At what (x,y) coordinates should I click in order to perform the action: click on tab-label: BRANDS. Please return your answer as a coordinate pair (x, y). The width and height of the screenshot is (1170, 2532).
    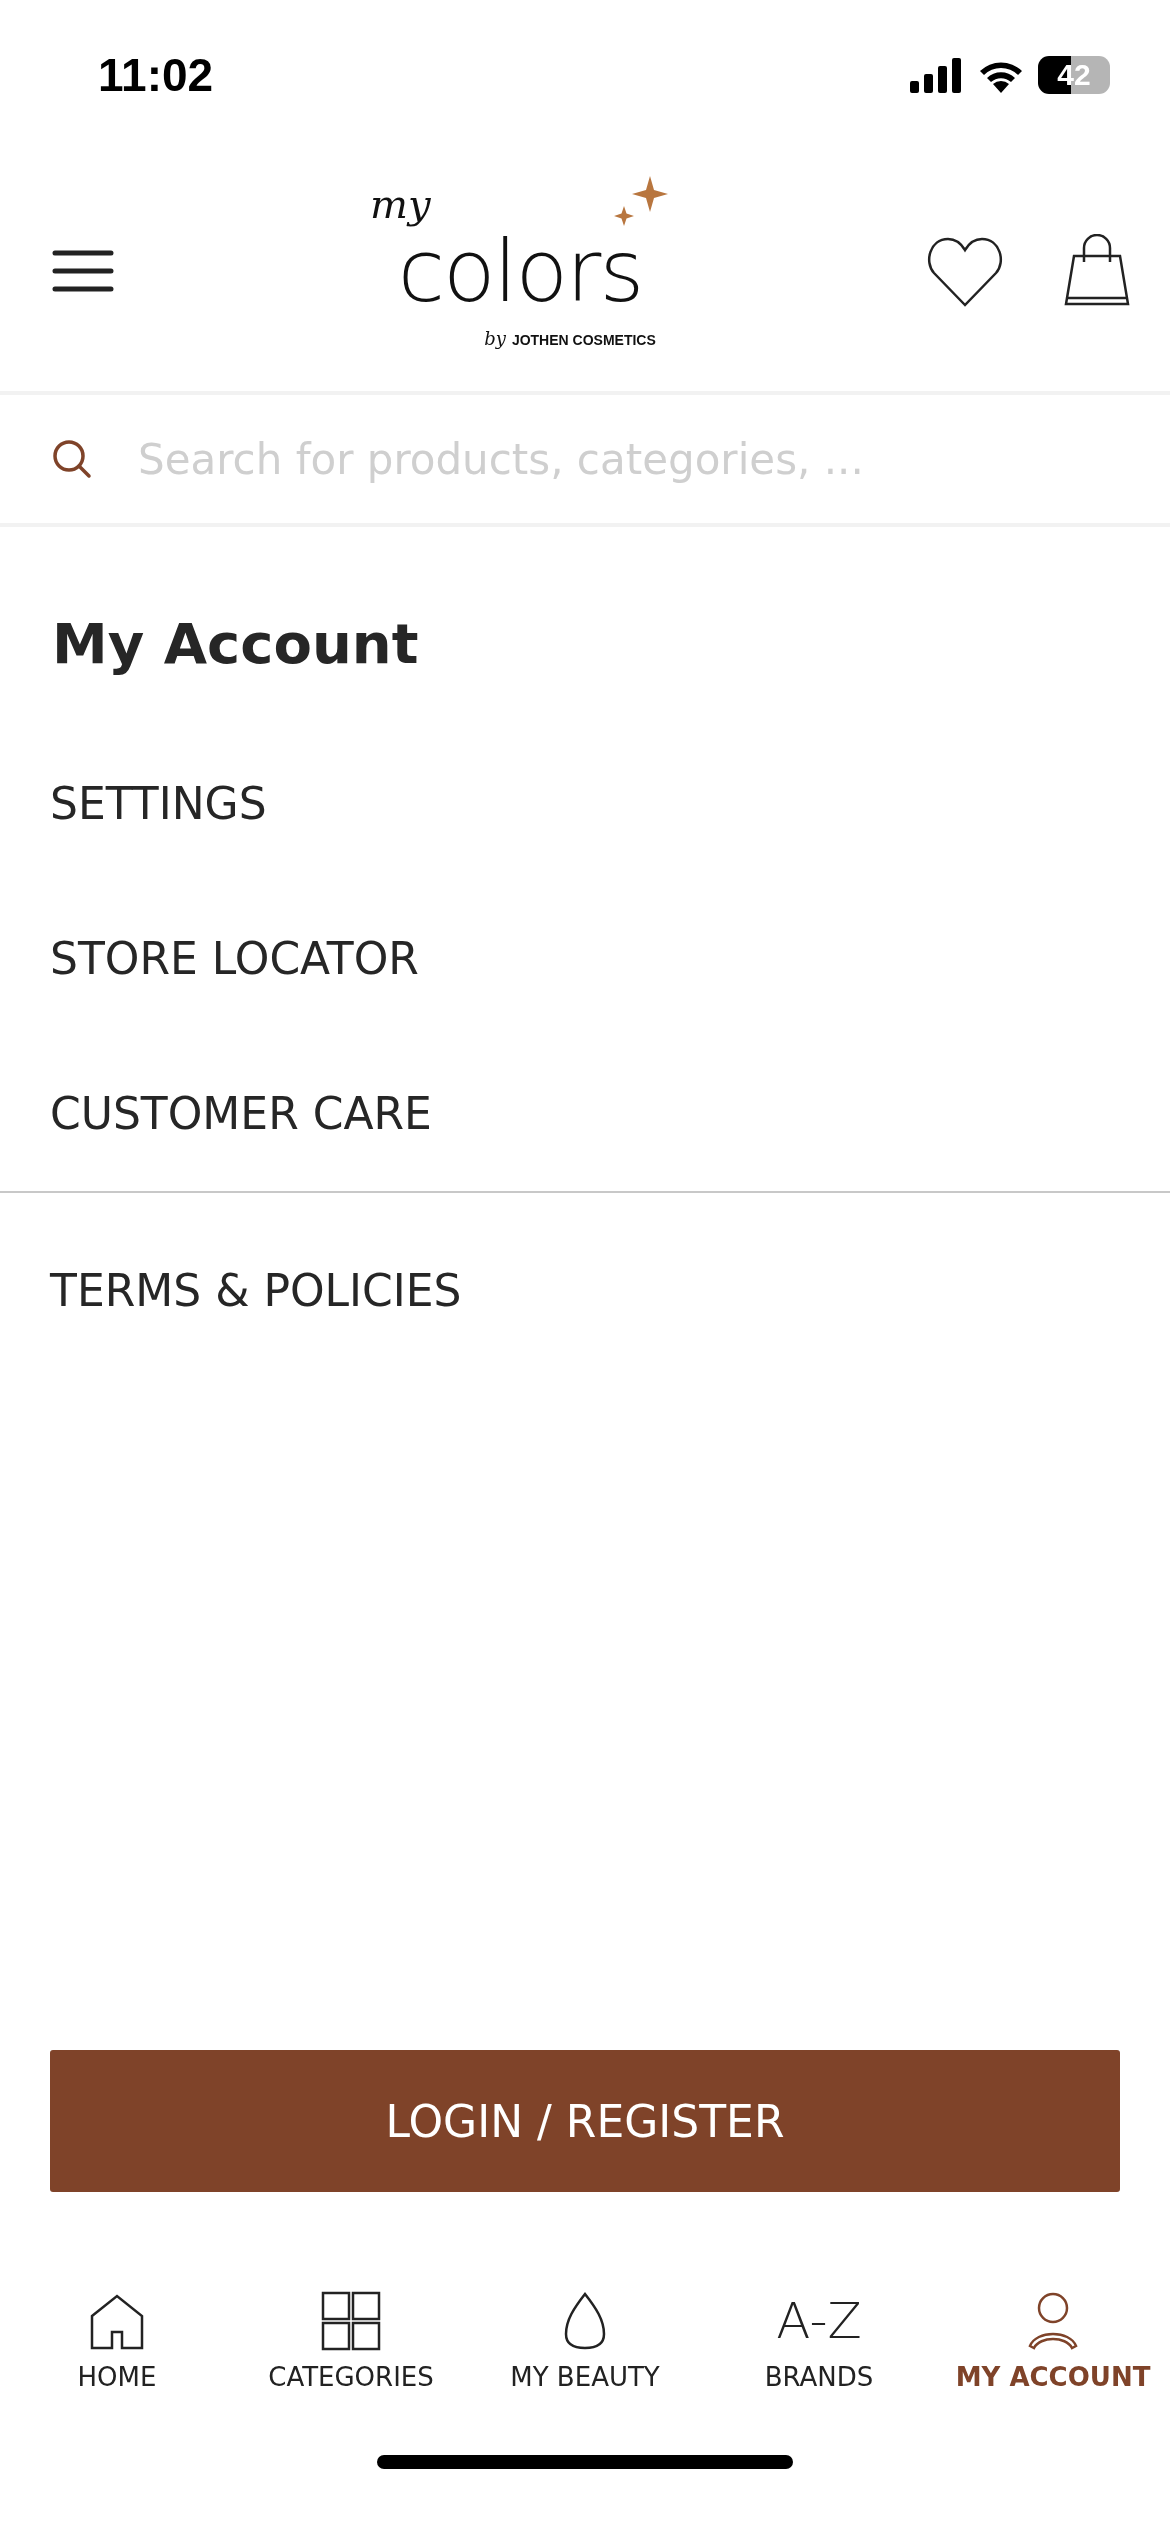
    Looking at the image, I should click on (819, 2377).